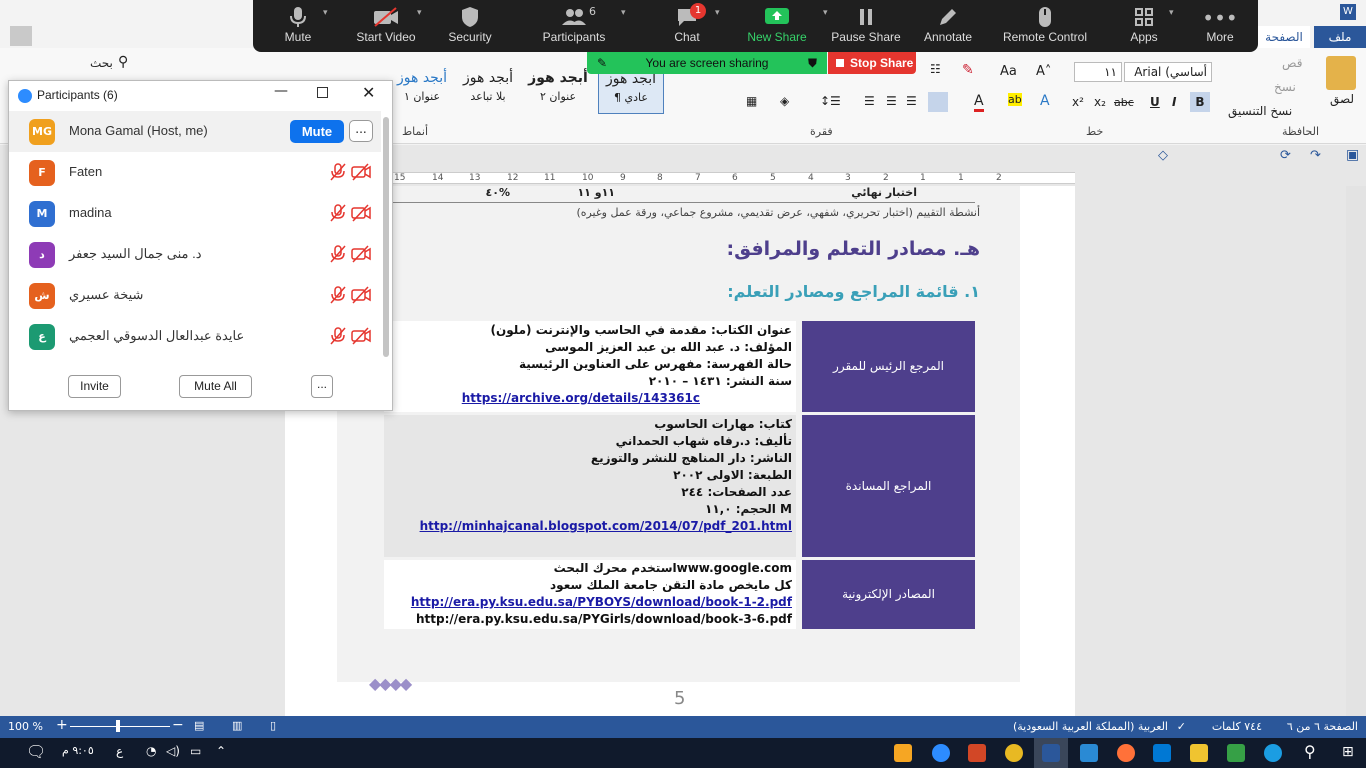 Image resolution: width=1366 pixels, height=768 pixels. Describe the element at coordinates (1174, 102) in the screenshot. I see `italic-icon: I` at that location.